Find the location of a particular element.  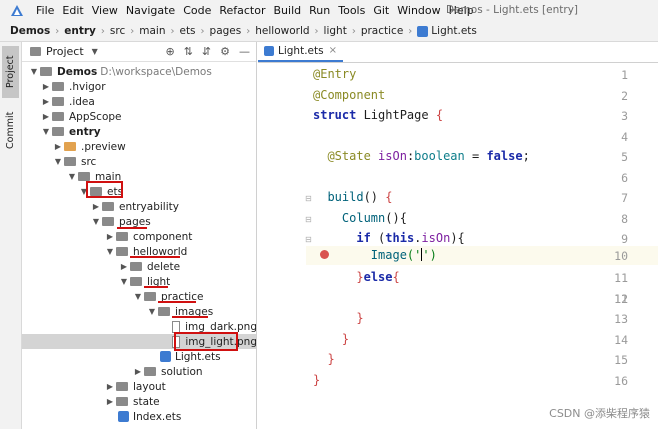

tree-item-idea: ▶ .idea is located at coordinates (139, 101).